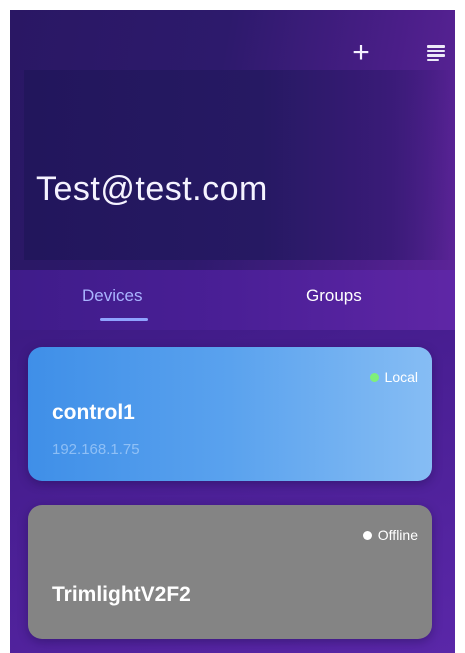  What do you see at coordinates (112, 296) in the screenshot?
I see `tab-devices: Devices` at bounding box center [112, 296].